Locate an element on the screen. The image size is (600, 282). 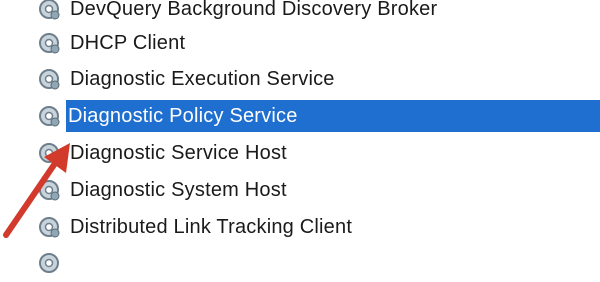
service-name: DevQuery Background Discovery Broker is located at coordinates (254, 10).